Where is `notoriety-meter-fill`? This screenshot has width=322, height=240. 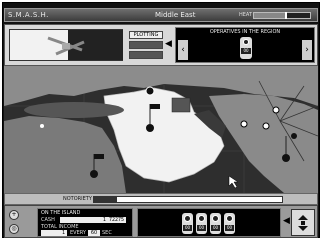
notoriety-meter-fill is located at coordinates (105, 199).